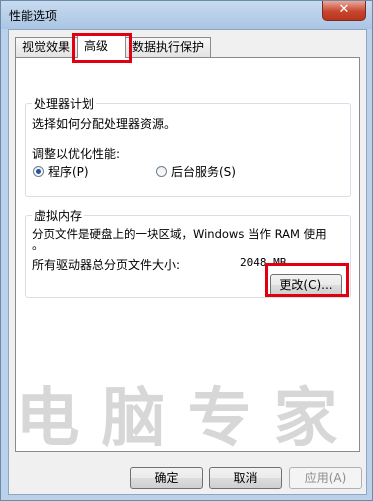 The image size is (373, 501). Describe the element at coordinates (38, 245) in the screenshot. I see `virtual-memory-description-end: 。` at that location.